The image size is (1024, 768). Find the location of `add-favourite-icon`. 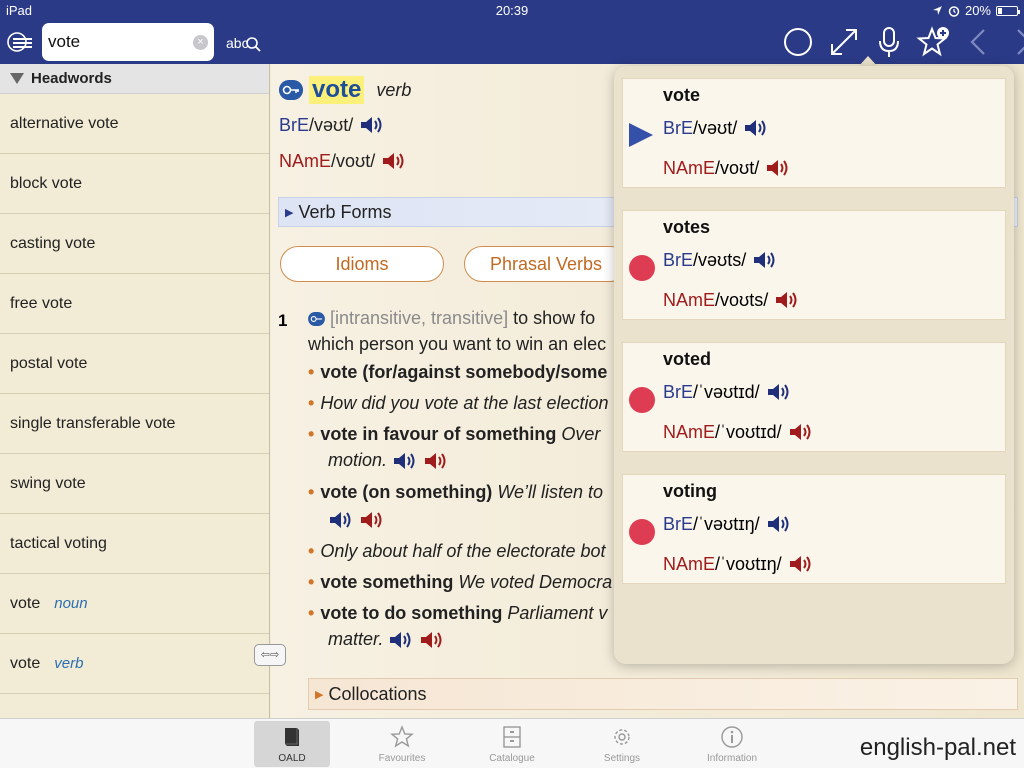

add-favourite-icon is located at coordinates (934, 42).